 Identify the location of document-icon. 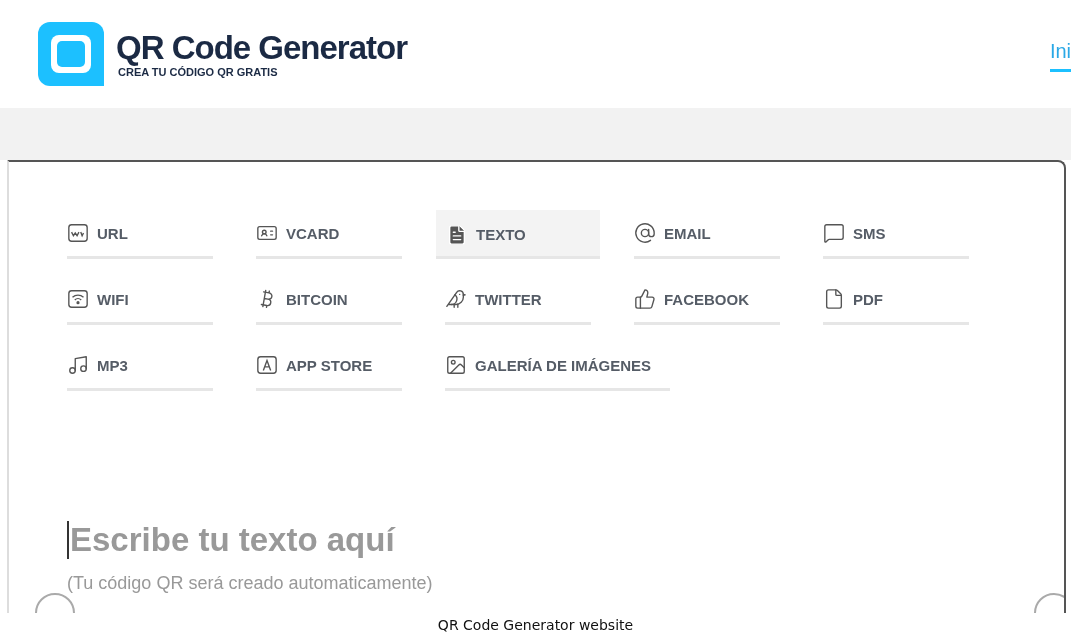
(457, 234).